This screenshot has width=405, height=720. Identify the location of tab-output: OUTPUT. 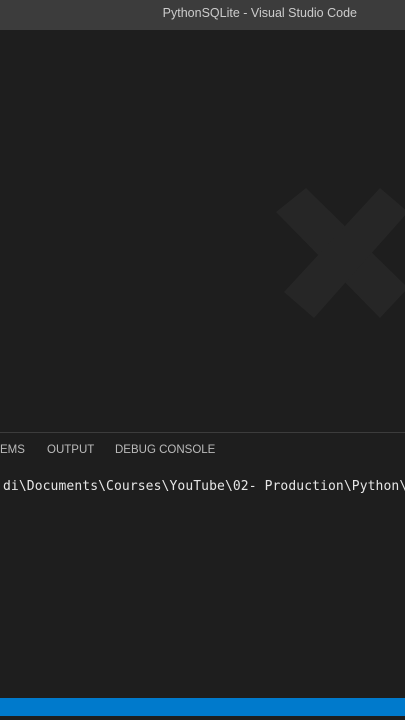
(70, 450).